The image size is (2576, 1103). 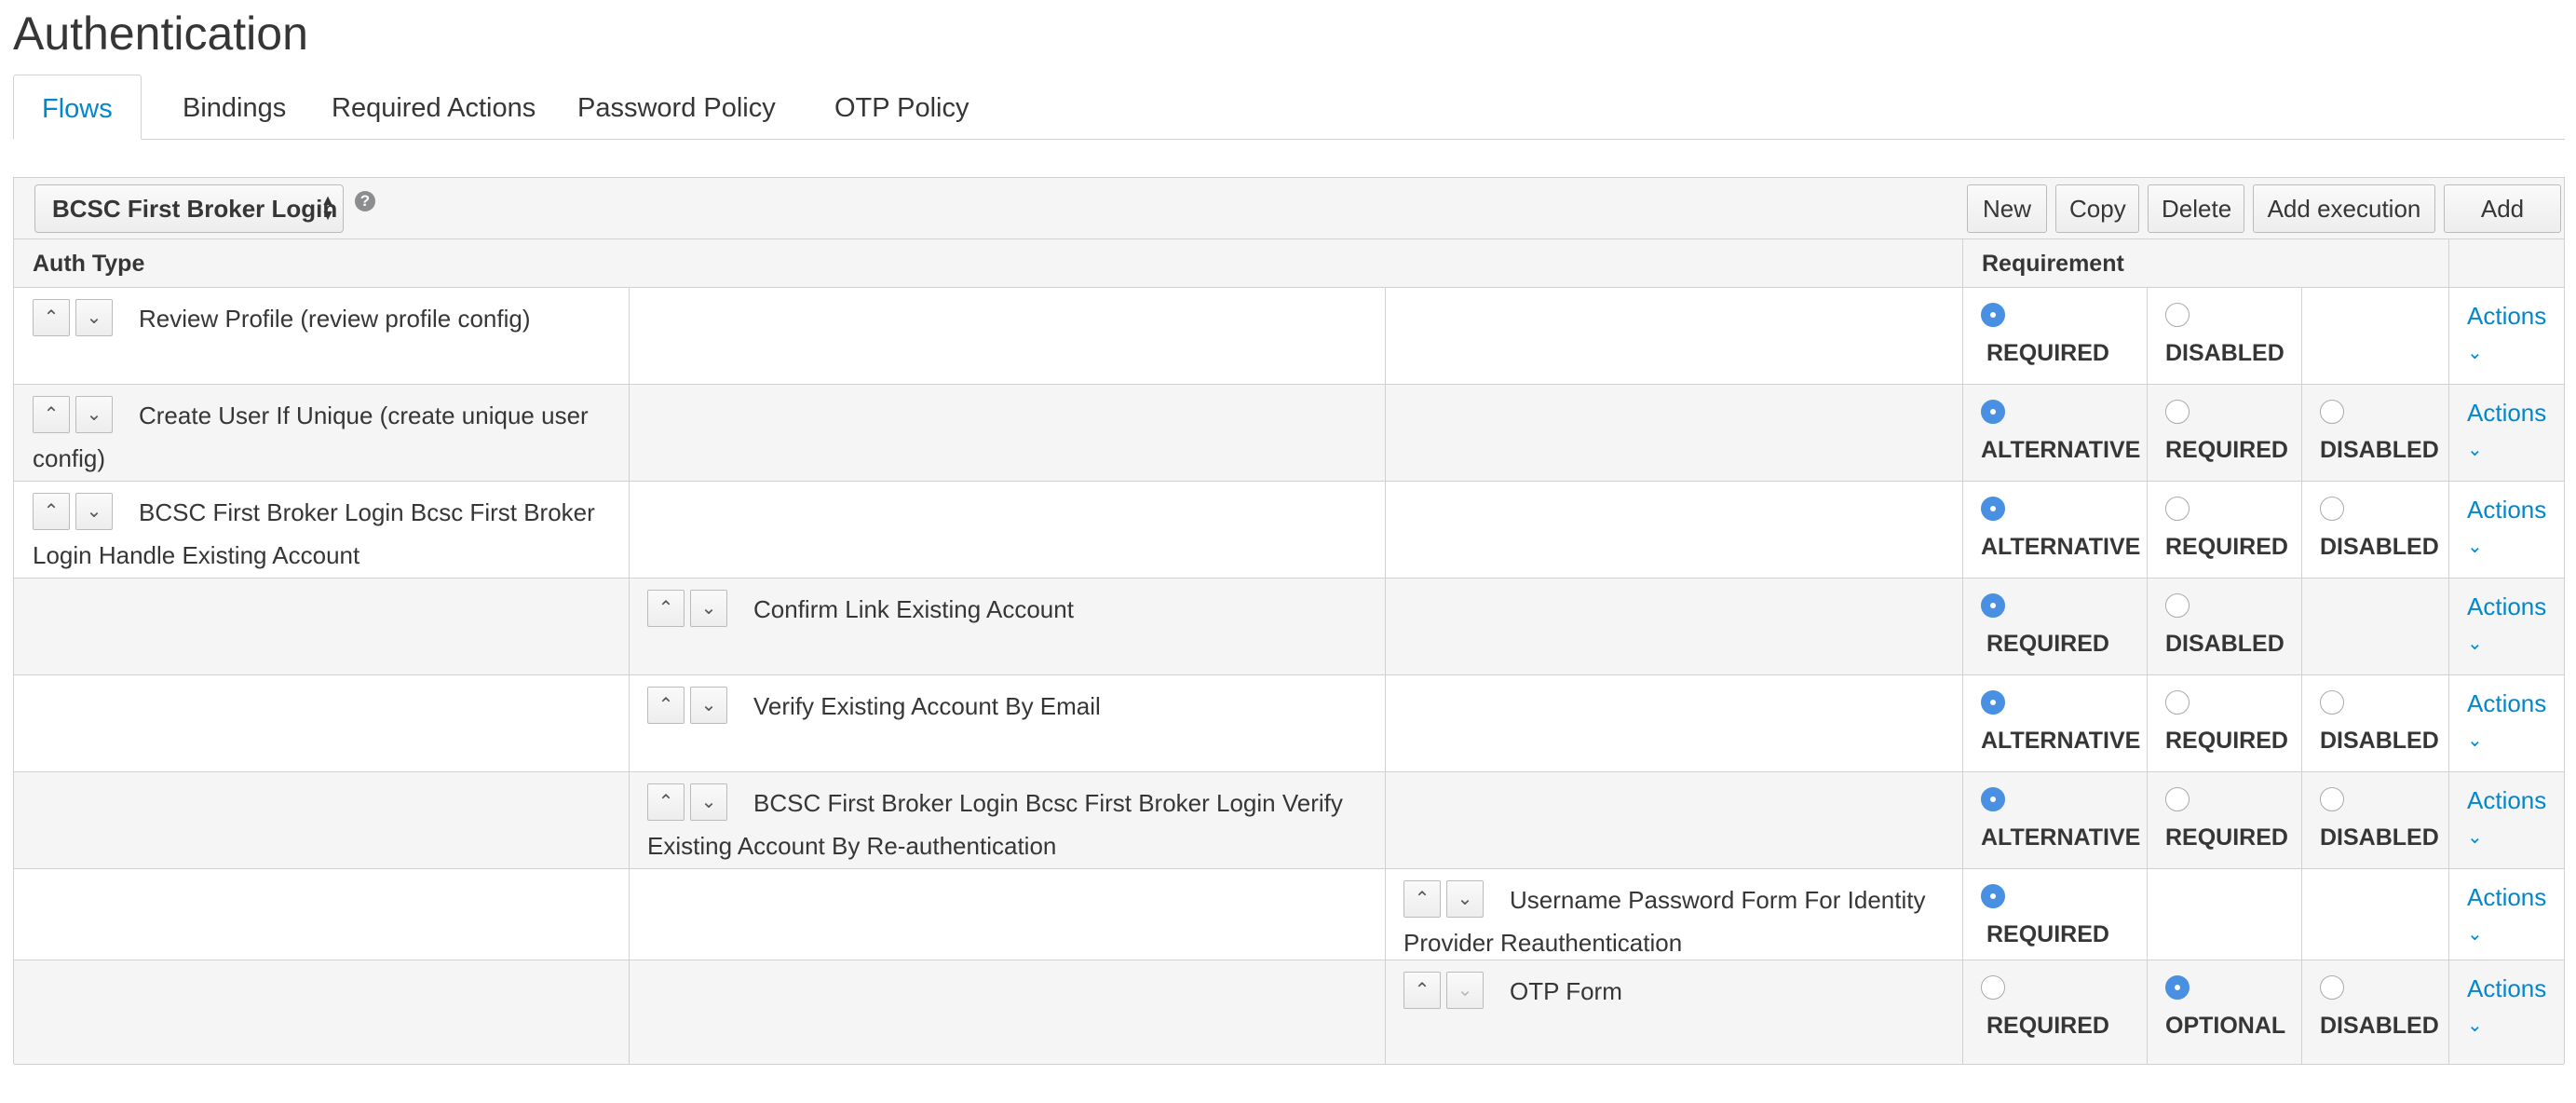 What do you see at coordinates (2097, 208) in the screenshot?
I see `copy-button: Copy` at bounding box center [2097, 208].